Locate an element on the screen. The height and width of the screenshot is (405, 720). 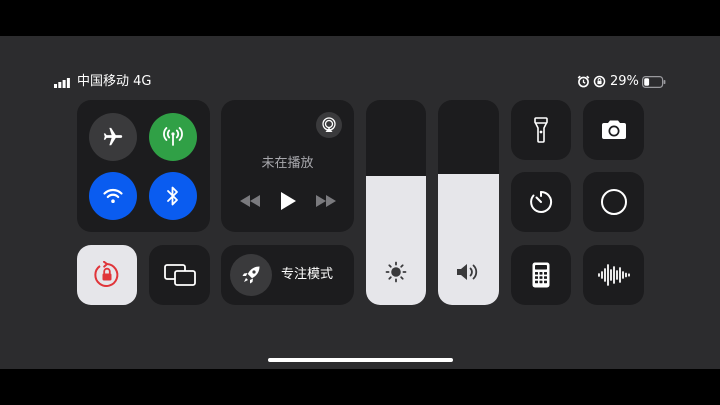
airplay-button is located at coordinates (329, 125).